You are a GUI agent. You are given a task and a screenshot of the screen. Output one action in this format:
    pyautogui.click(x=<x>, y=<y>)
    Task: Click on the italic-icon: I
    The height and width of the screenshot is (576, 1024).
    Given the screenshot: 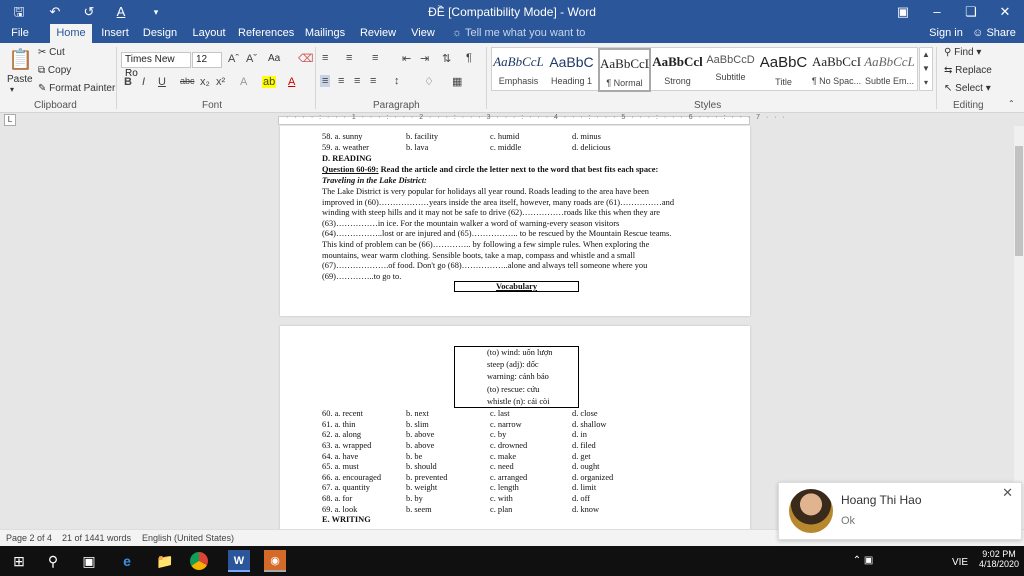 What is the action you would take?
    pyautogui.click(x=143, y=82)
    